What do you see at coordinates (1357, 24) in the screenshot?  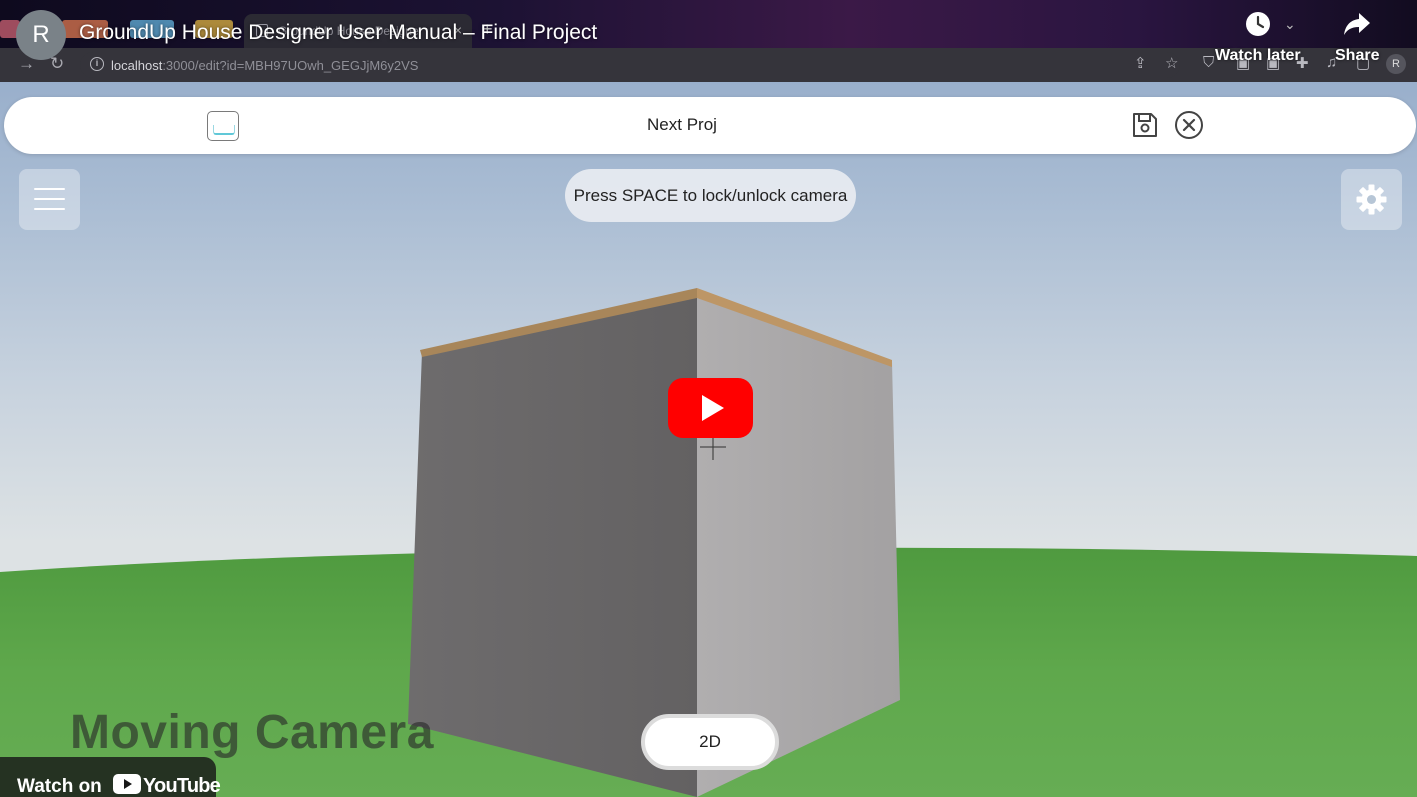 I see `share-arrow-icon` at bounding box center [1357, 24].